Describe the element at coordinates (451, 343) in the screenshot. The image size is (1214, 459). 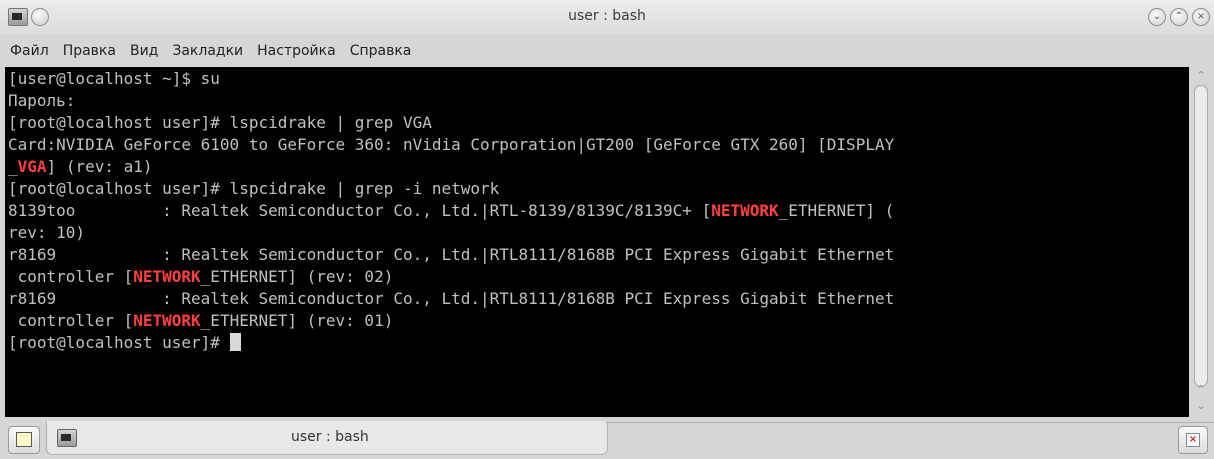
I see `terminal-line: [root@localhost user]#` at that location.